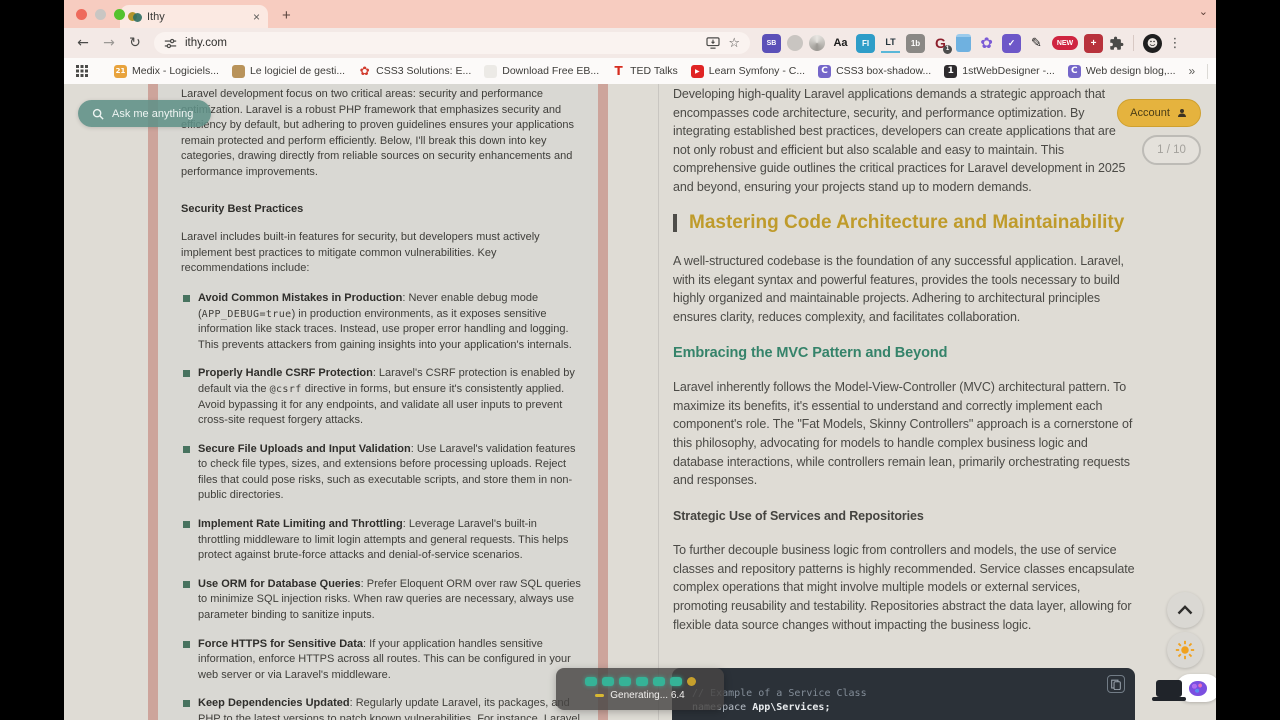  What do you see at coordinates (645, 71) in the screenshot?
I see `bookmark-item: T TED Talks` at bounding box center [645, 71].